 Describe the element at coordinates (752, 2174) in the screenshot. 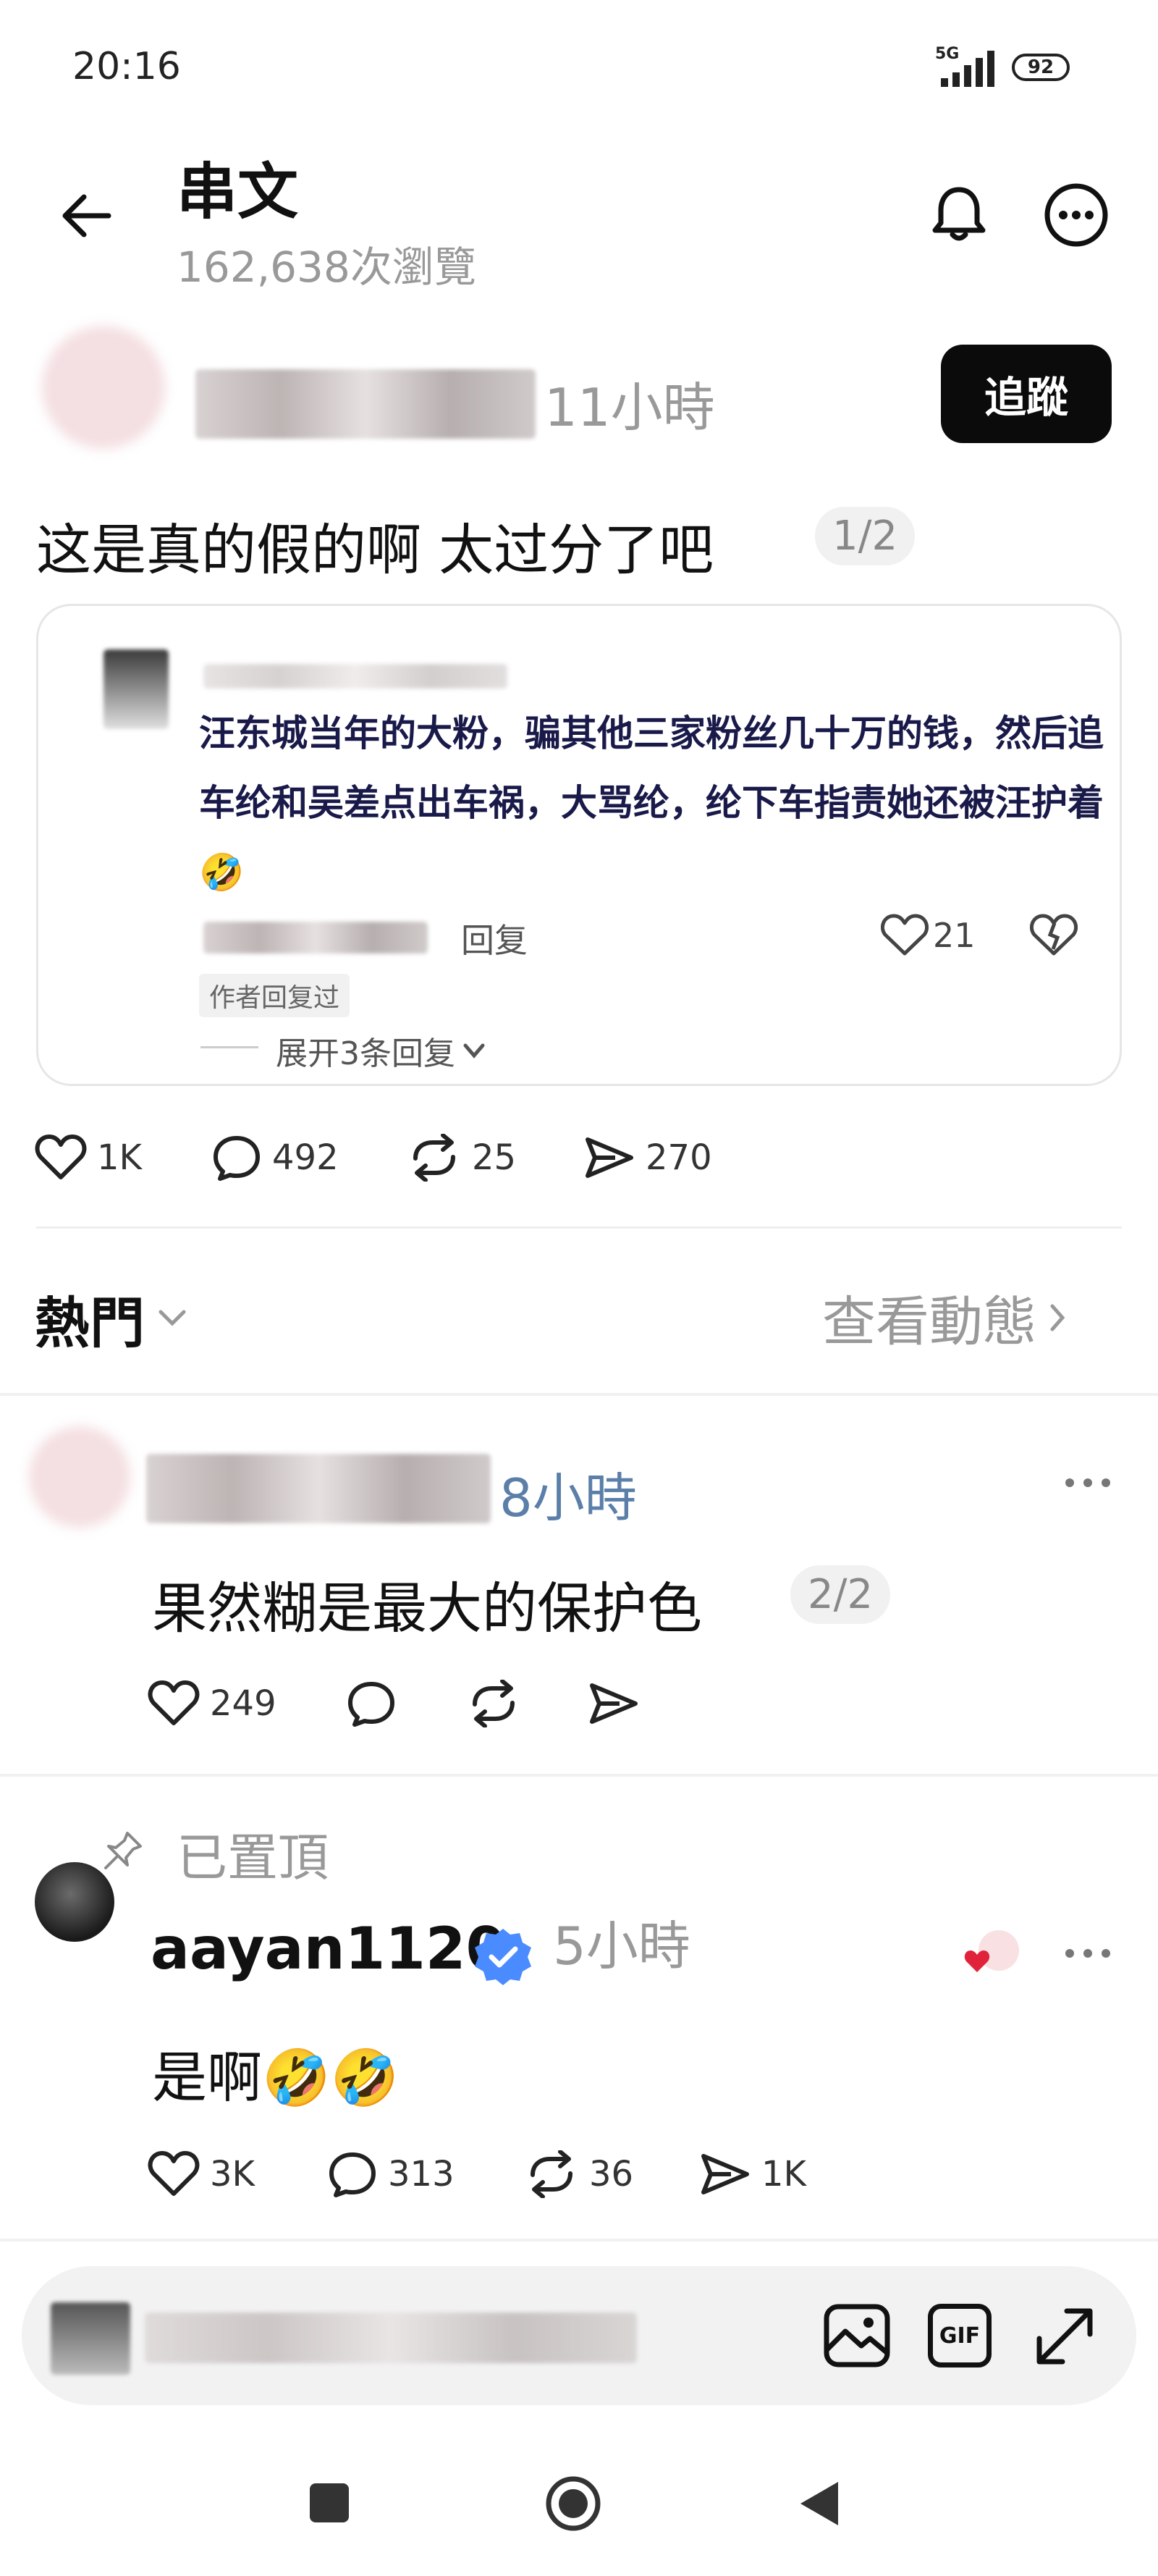

I see `reply-share-button: 1K` at that location.